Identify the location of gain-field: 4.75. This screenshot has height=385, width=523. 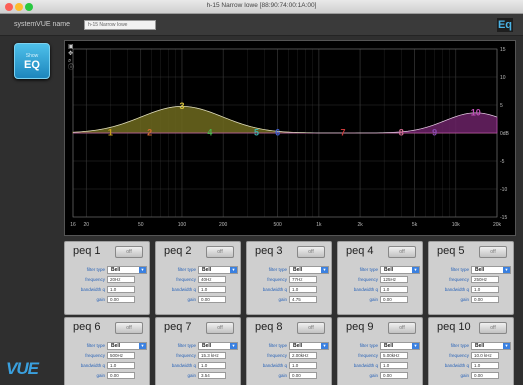
(303, 299).